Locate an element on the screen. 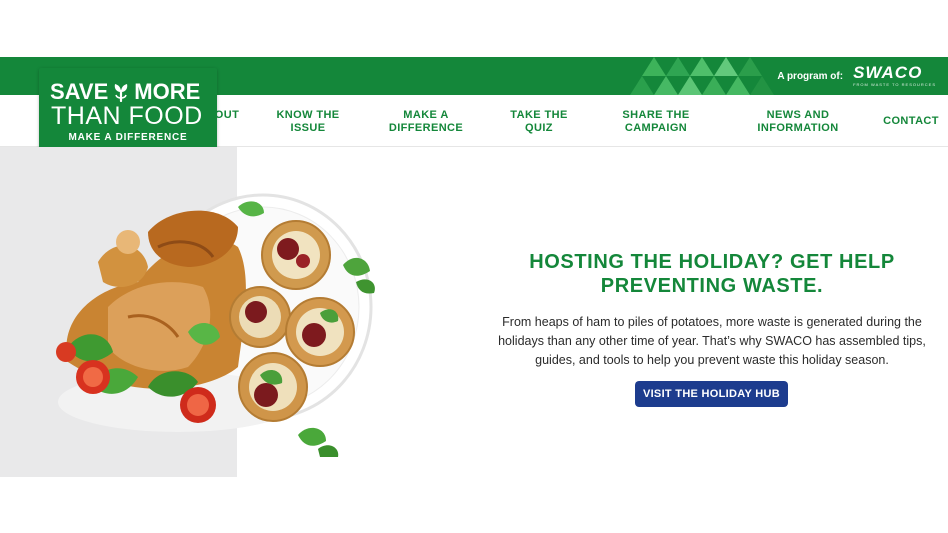 This screenshot has width=948, height=533. logo-line1: SAVE MORE is located at coordinates (125, 92).